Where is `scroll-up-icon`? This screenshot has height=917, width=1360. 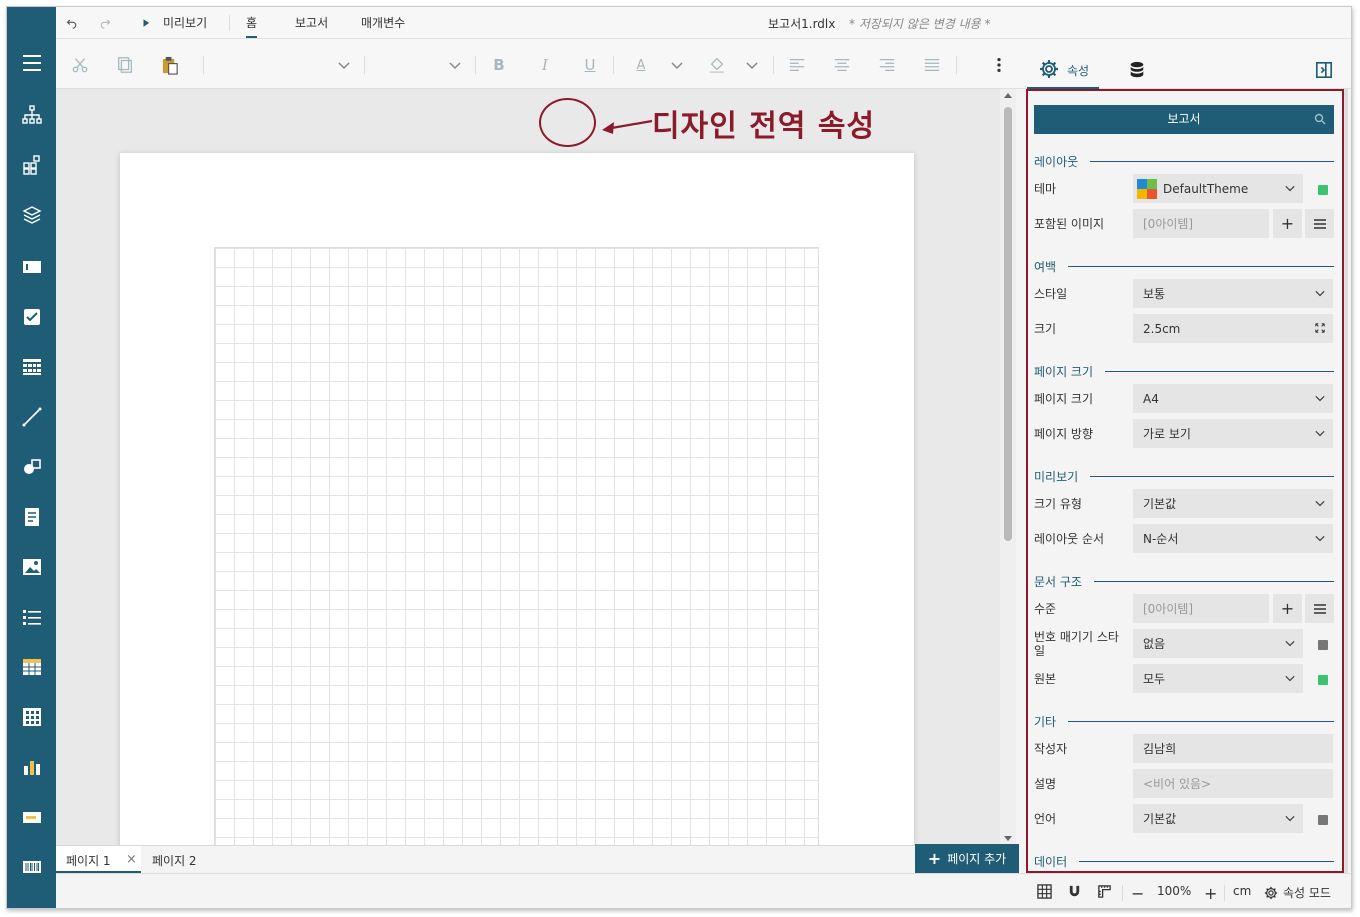 scroll-up-icon is located at coordinates (1008, 95).